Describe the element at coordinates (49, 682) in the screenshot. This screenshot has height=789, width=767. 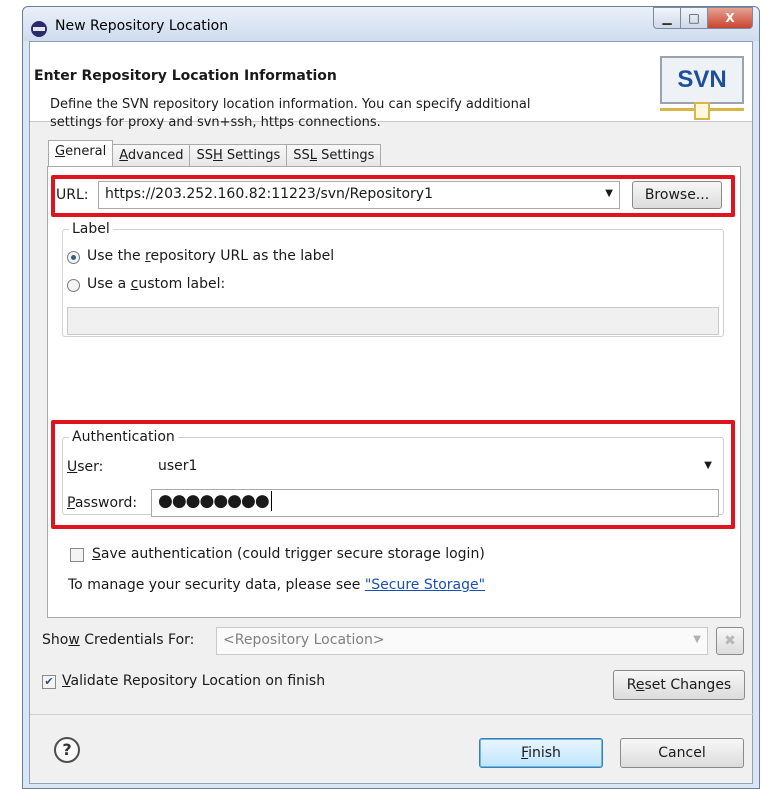
I see `validate-location-checkbox: ✔` at that location.